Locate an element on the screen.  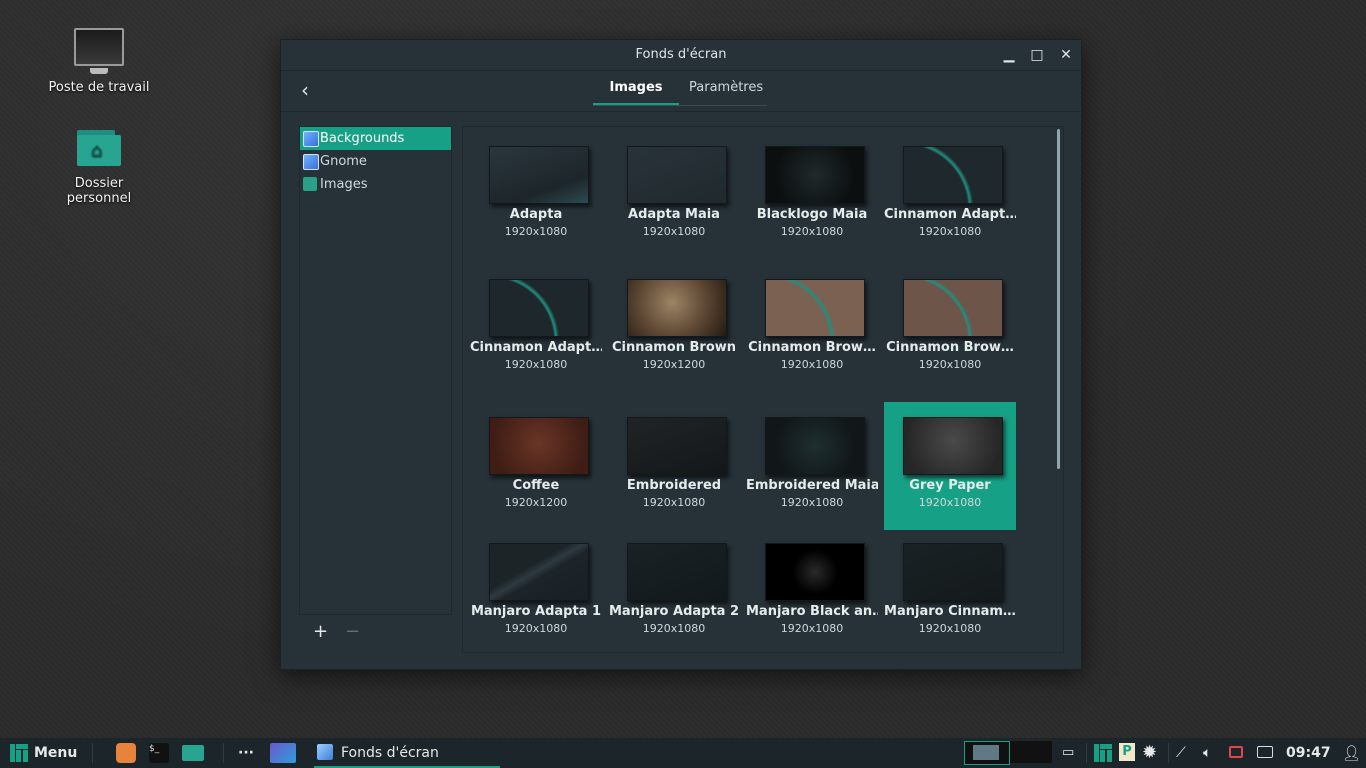
wallpaper-item: Manjaro Cinnam… 1920x1080 is located at coordinates (950, 590).